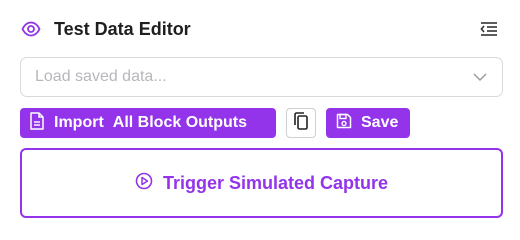 The height and width of the screenshot is (240, 520). What do you see at coordinates (489, 29) in the screenshot?
I see `collapse-menu-icon` at bounding box center [489, 29].